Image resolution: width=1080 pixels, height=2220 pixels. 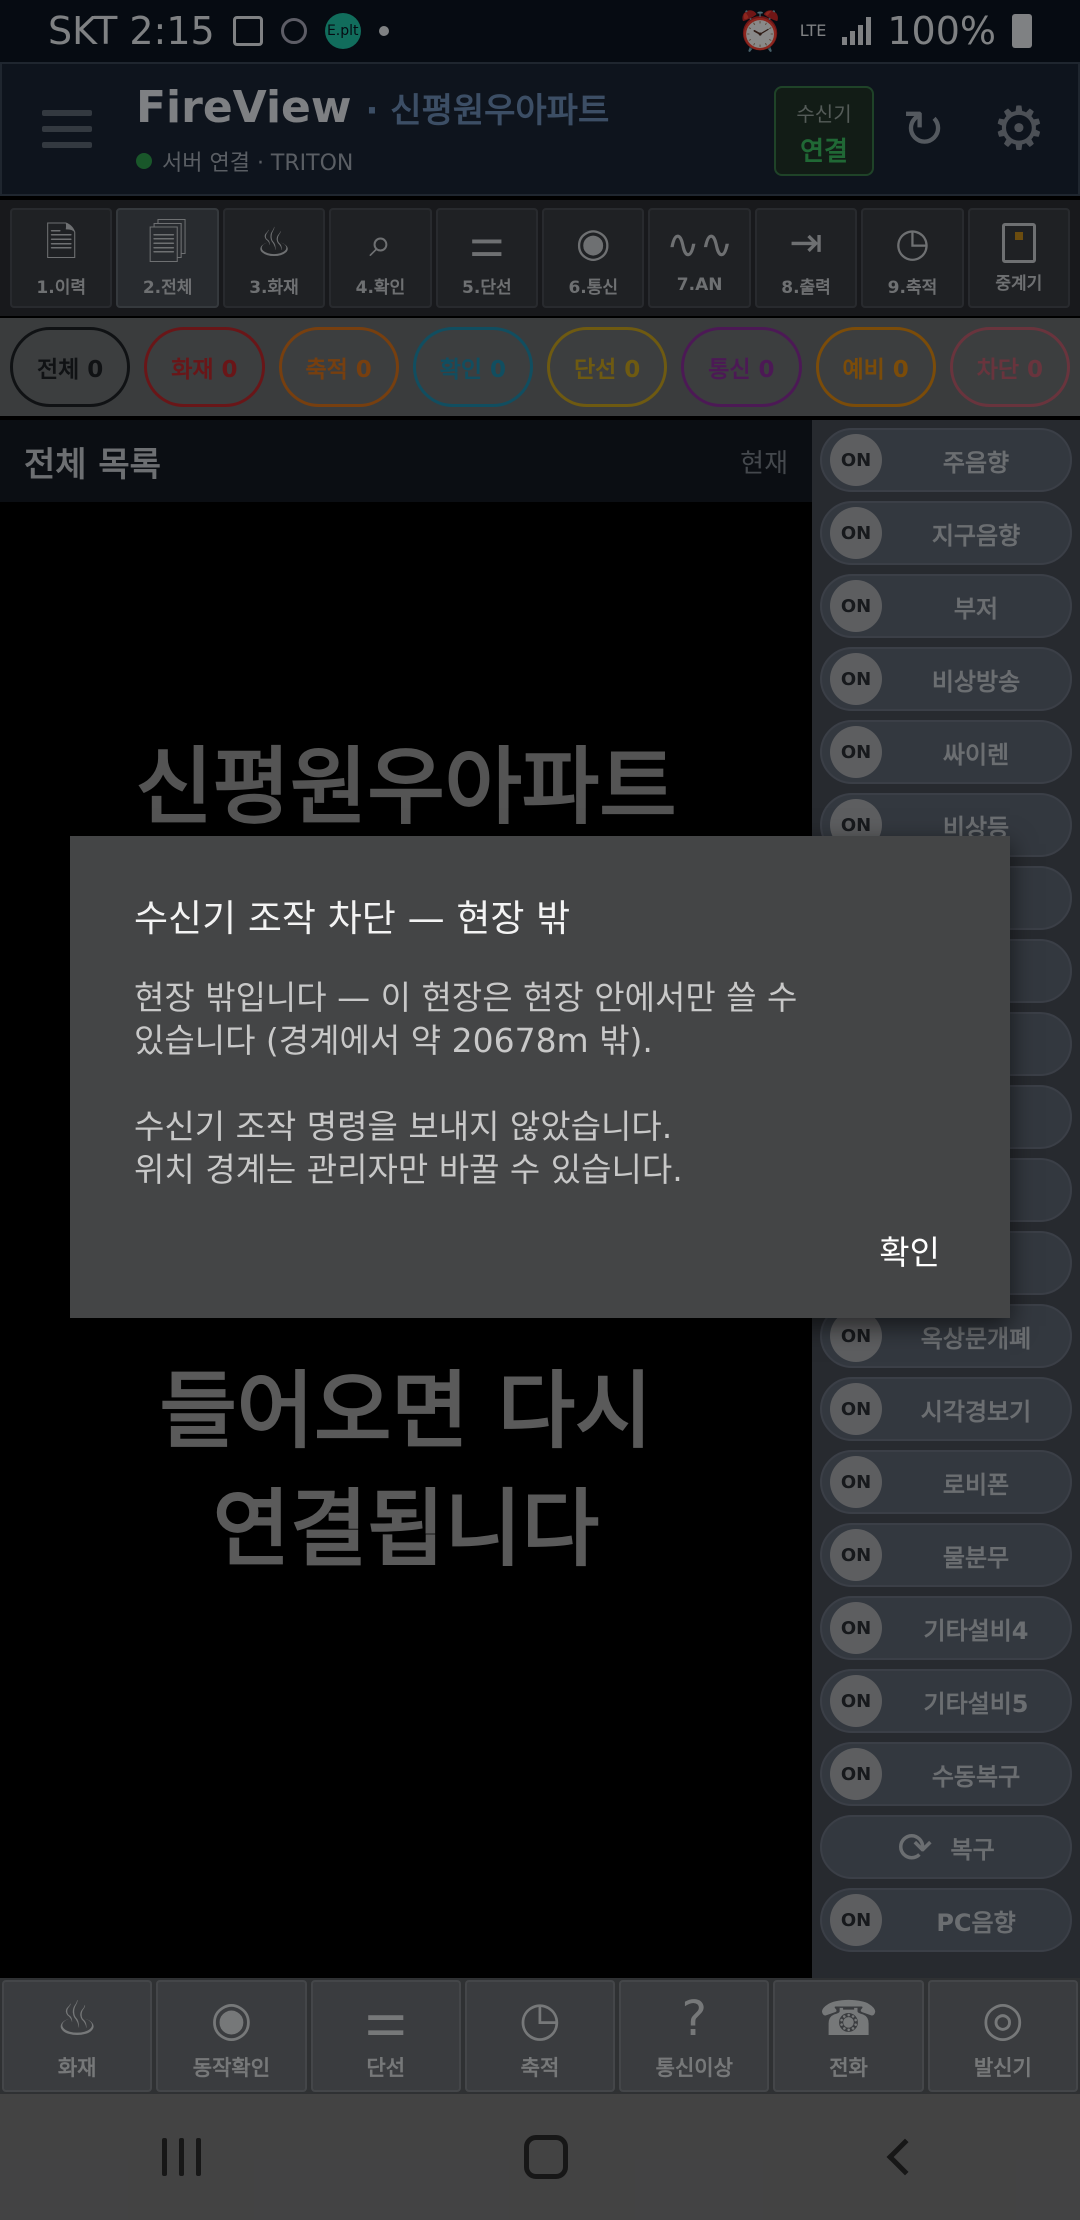 What do you see at coordinates (393, 1040) in the screenshot?
I see `dialog-line: 있습니다 (경계에서 약 20678m 밖).` at bounding box center [393, 1040].